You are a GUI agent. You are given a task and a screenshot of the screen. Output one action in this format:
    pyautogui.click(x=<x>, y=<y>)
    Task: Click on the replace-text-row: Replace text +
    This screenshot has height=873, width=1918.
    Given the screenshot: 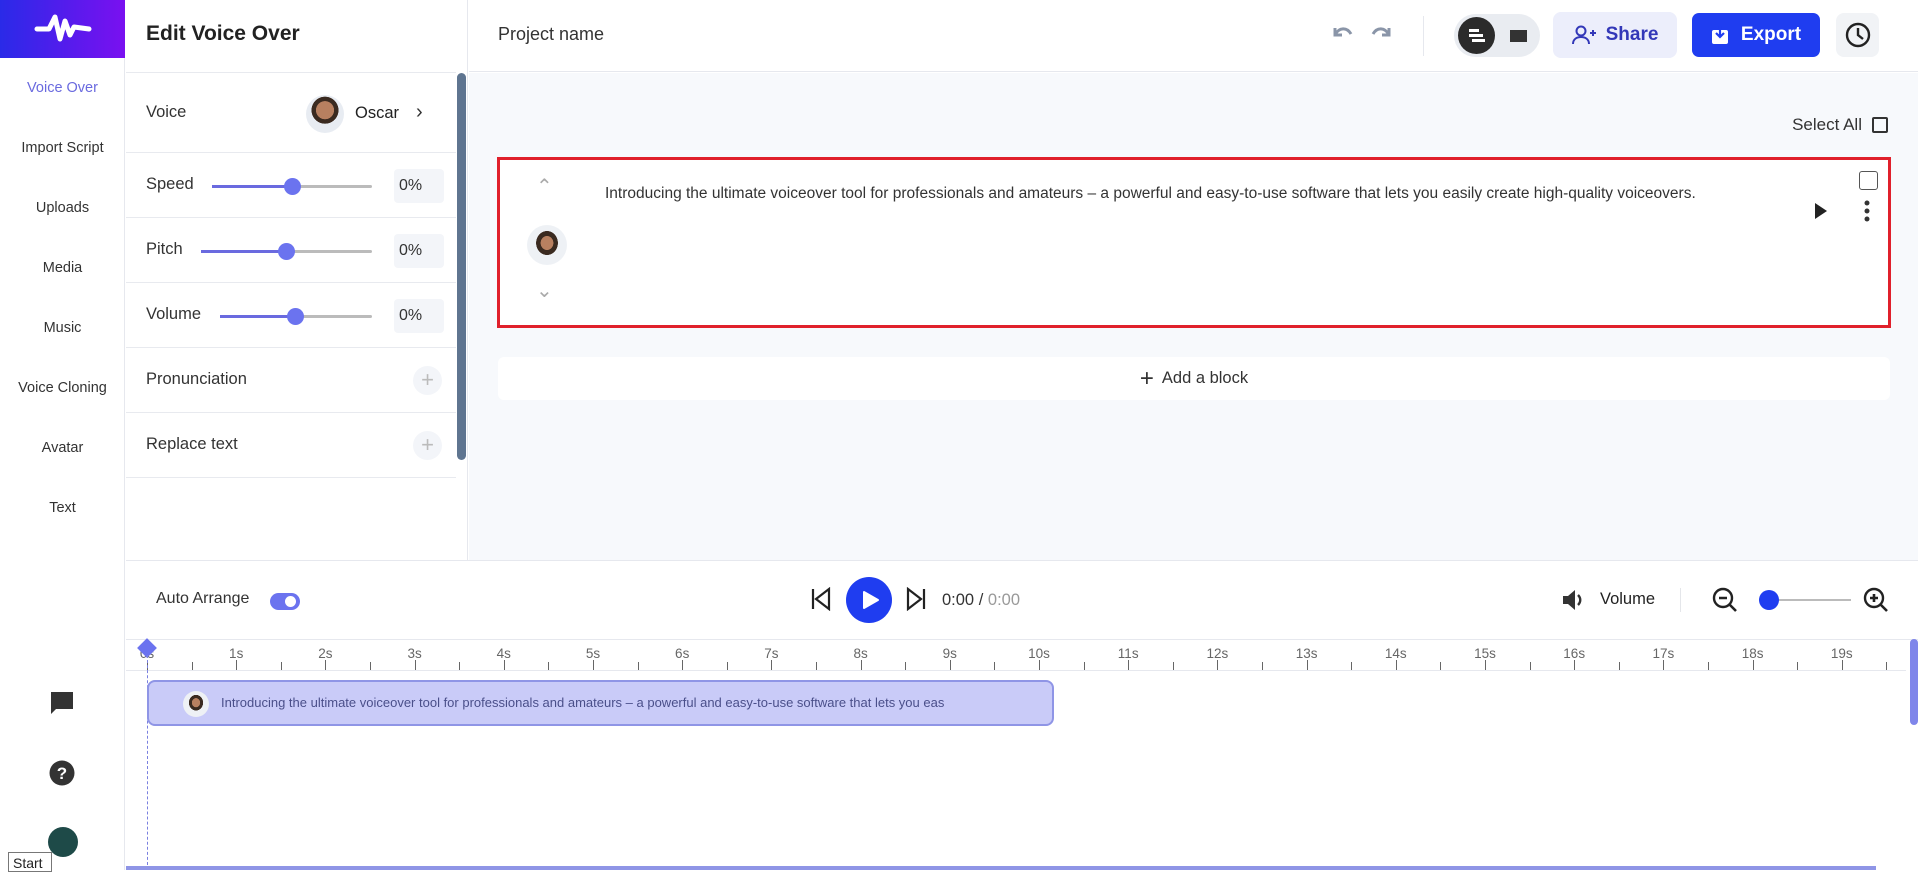 What is the action you would take?
    pyautogui.click(x=291, y=444)
    